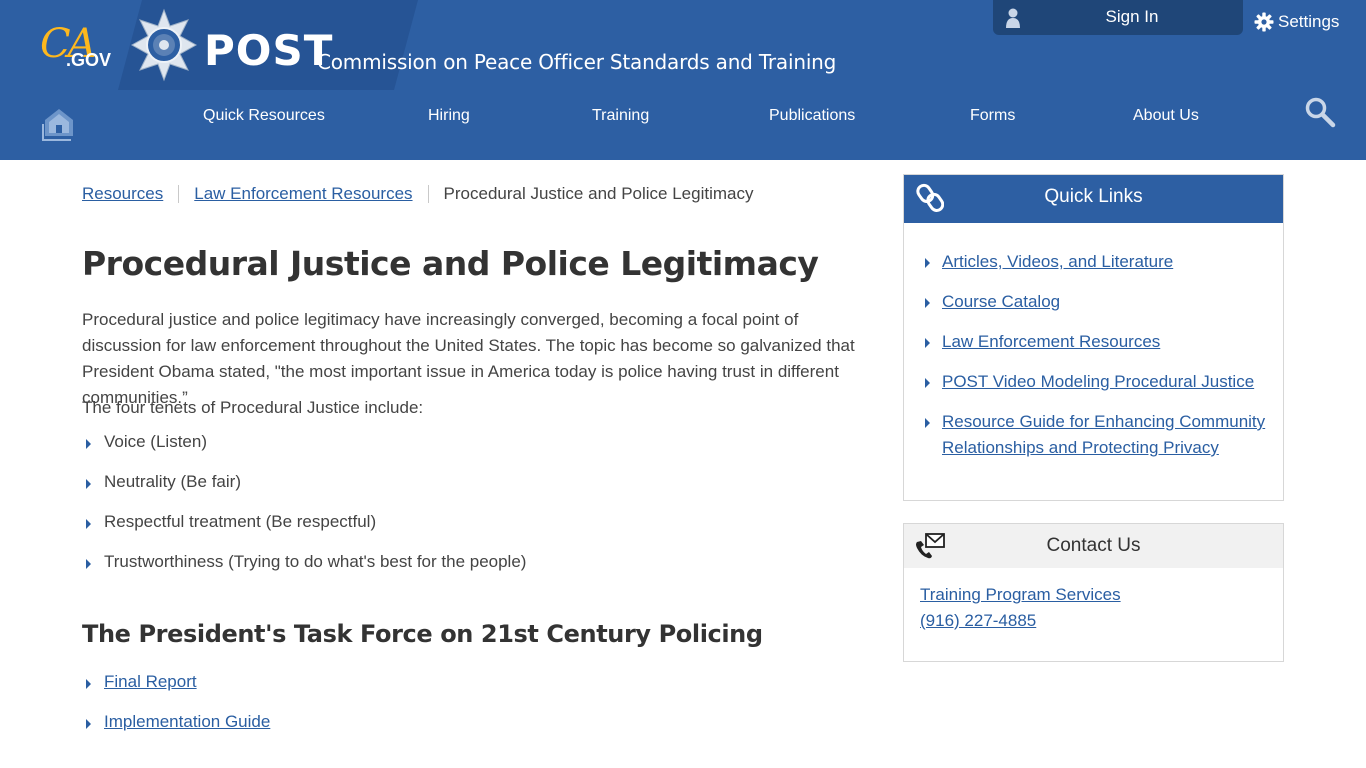 The image size is (1366, 768). What do you see at coordinates (1013, 18) in the screenshot?
I see `user-icon` at bounding box center [1013, 18].